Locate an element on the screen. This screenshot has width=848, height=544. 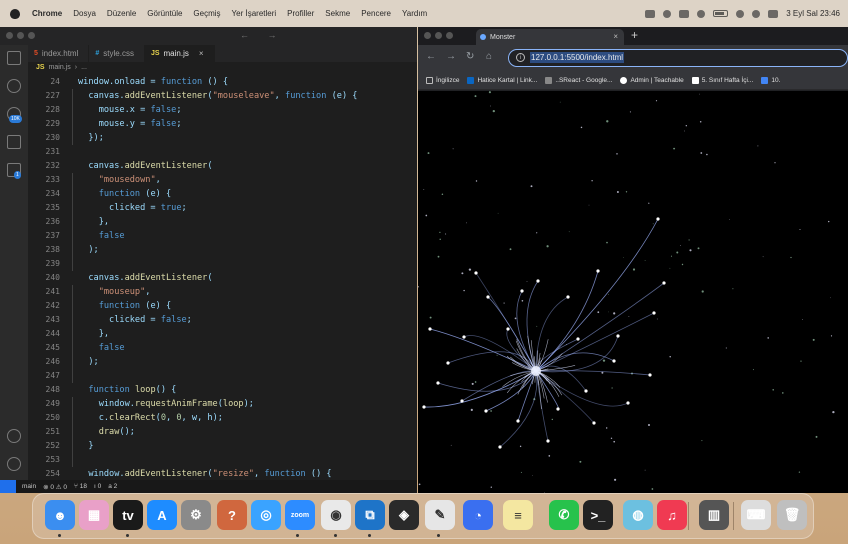
finder-icon: ☻ is located at coordinates (60, 515).